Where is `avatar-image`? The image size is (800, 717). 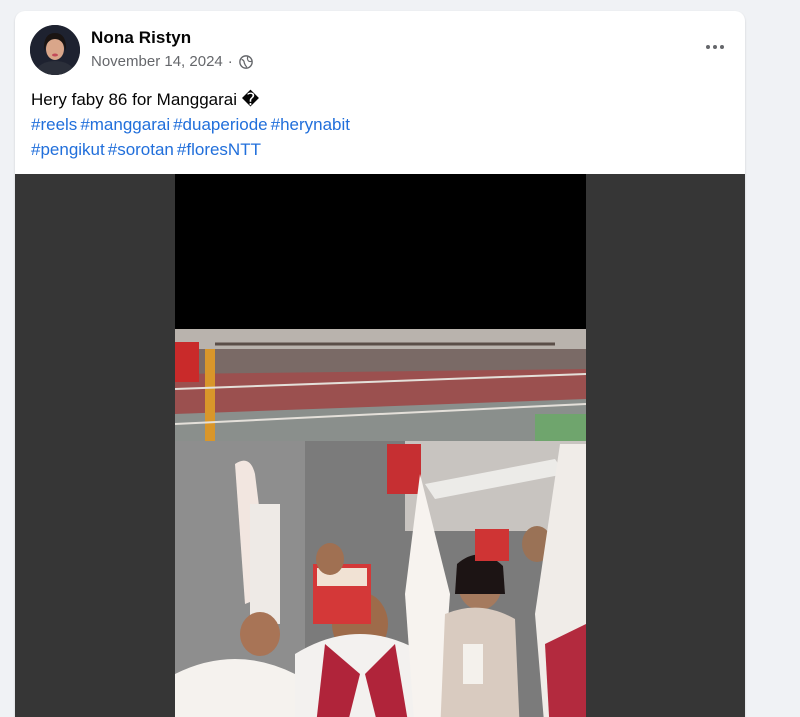
avatar-image is located at coordinates (55, 50).